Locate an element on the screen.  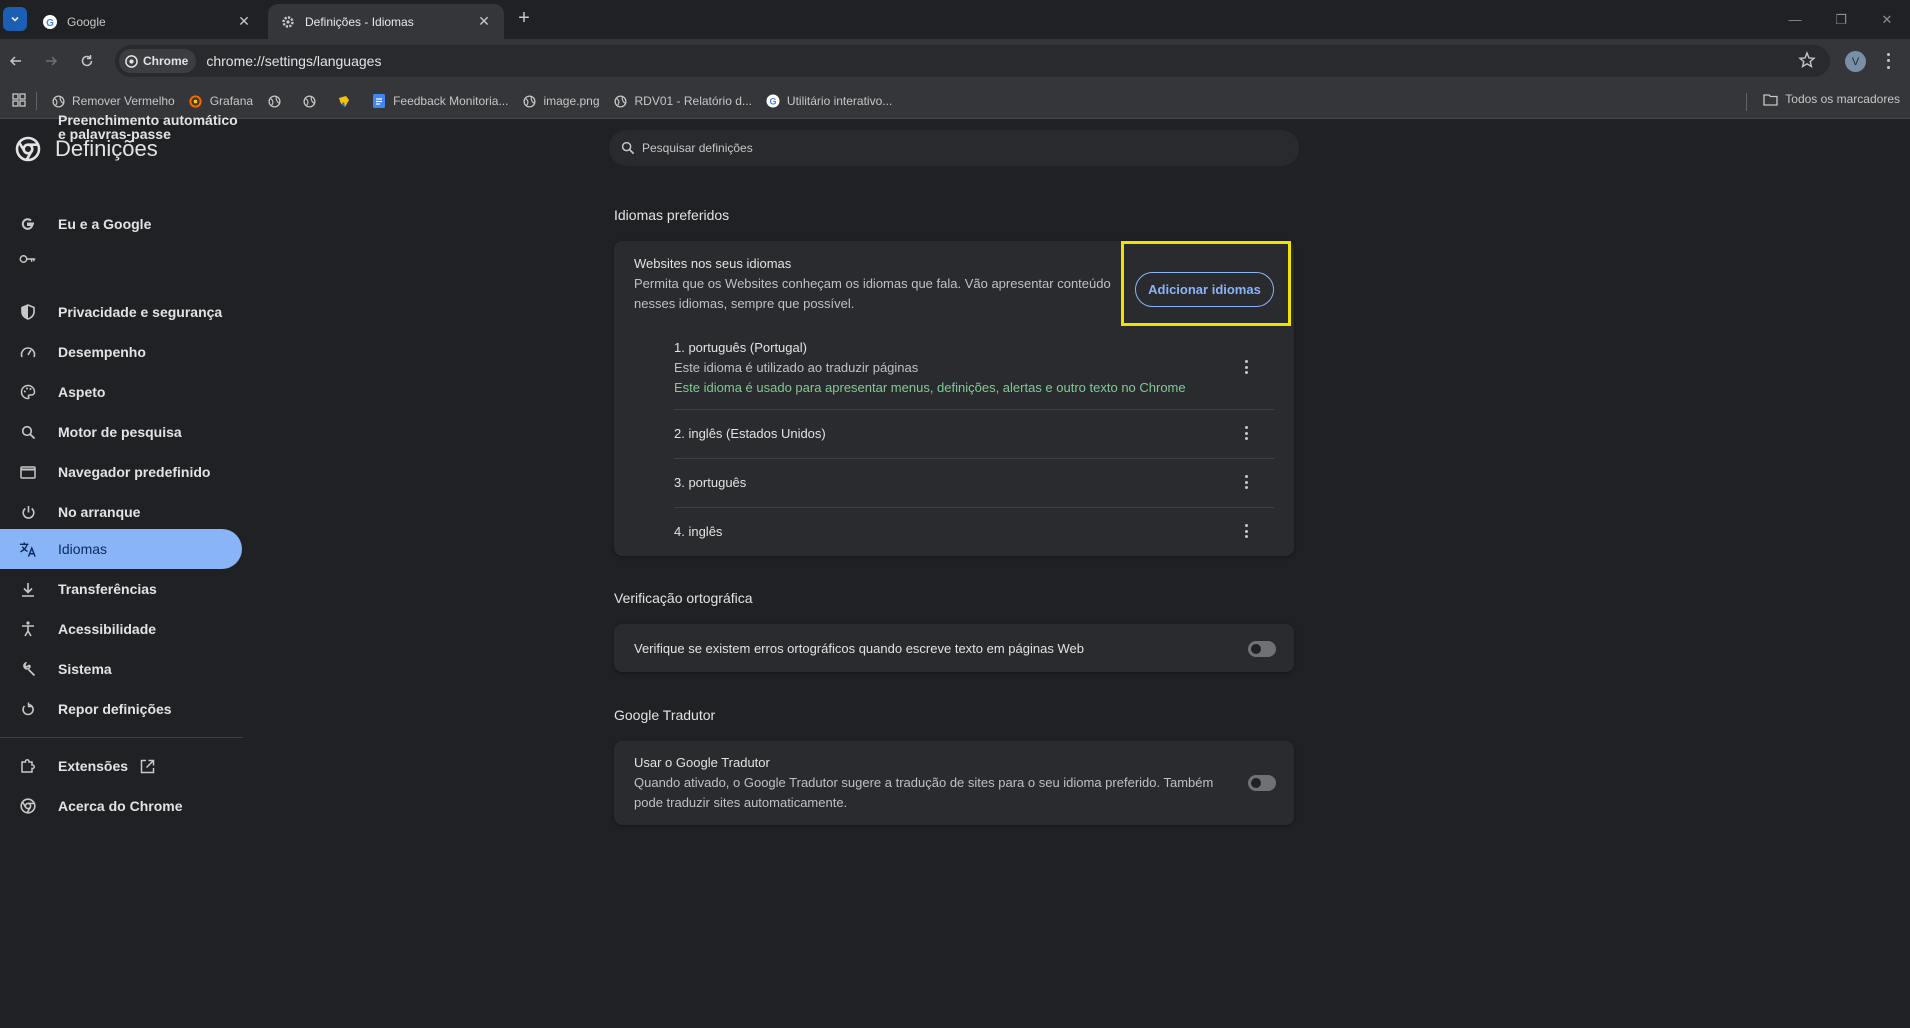
chevron-down-icon is located at coordinates (15, 19).